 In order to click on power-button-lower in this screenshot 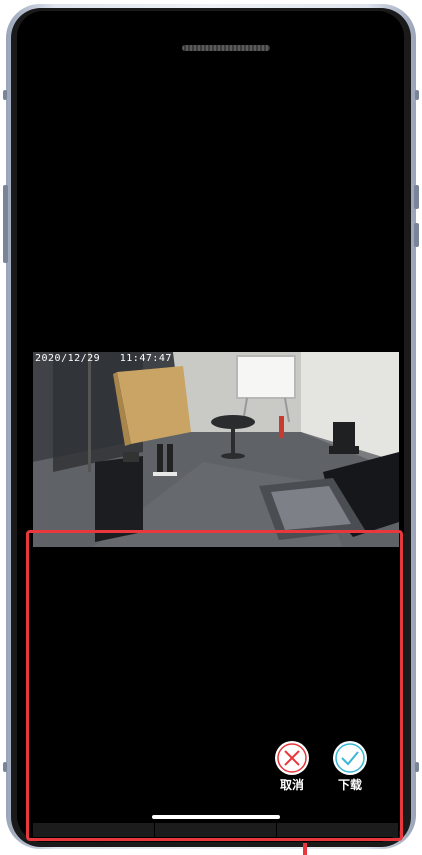, I will do `click(416, 235)`.